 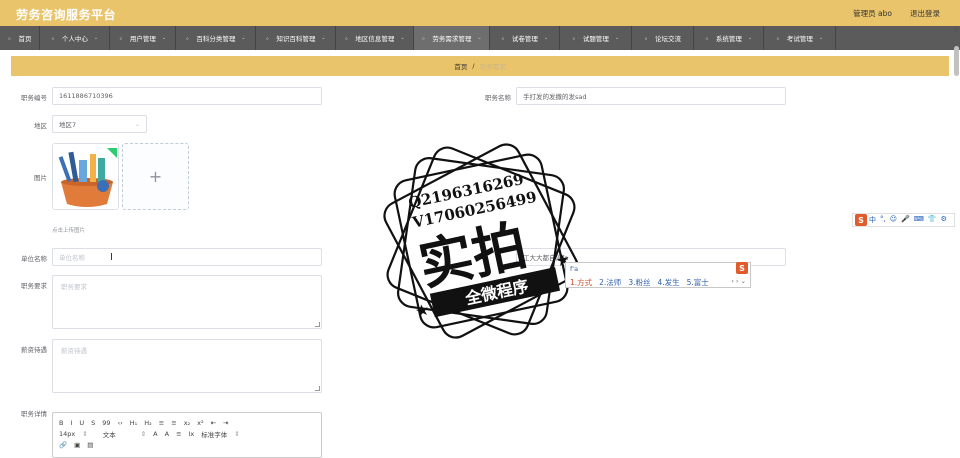 I want to click on editor-toolbar-row-1: B I U S 99 ‹› H₁ H₂ ≡ ≡ x₂ x² ⇤ ⇥, so click(x=187, y=422).